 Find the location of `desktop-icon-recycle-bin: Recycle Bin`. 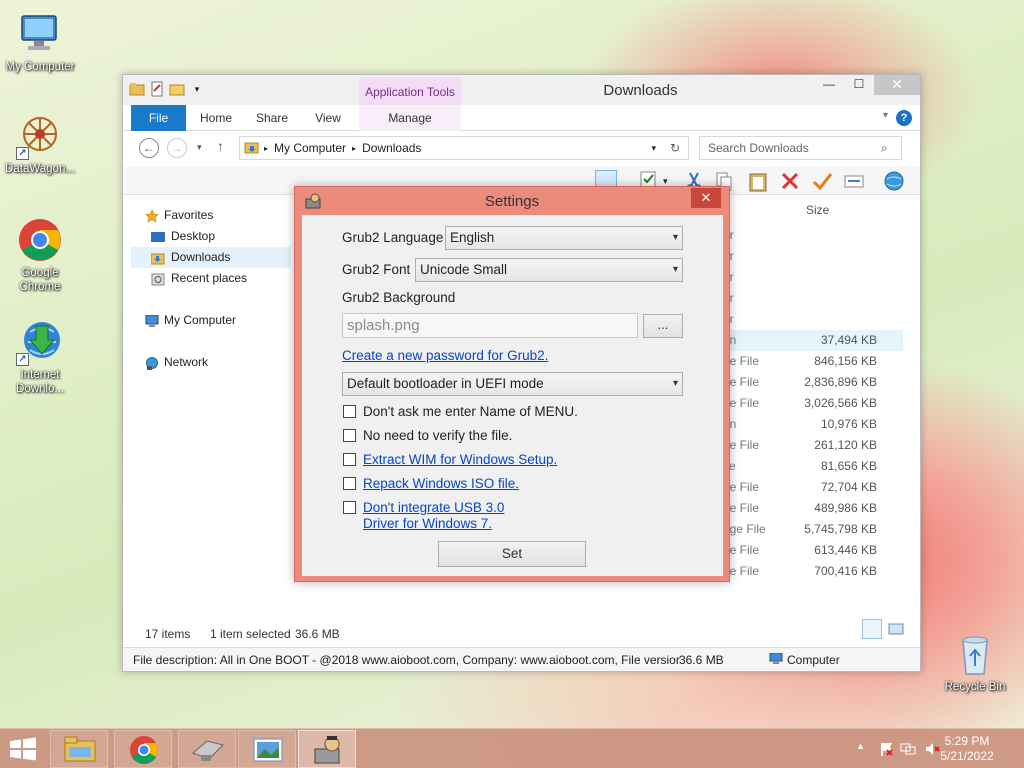

desktop-icon-recycle-bin: Recycle Bin is located at coordinates (975, 662).